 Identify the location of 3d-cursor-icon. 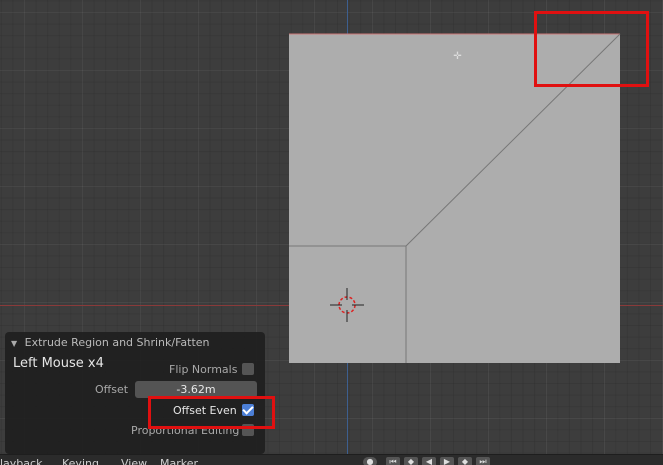
(347, 305).